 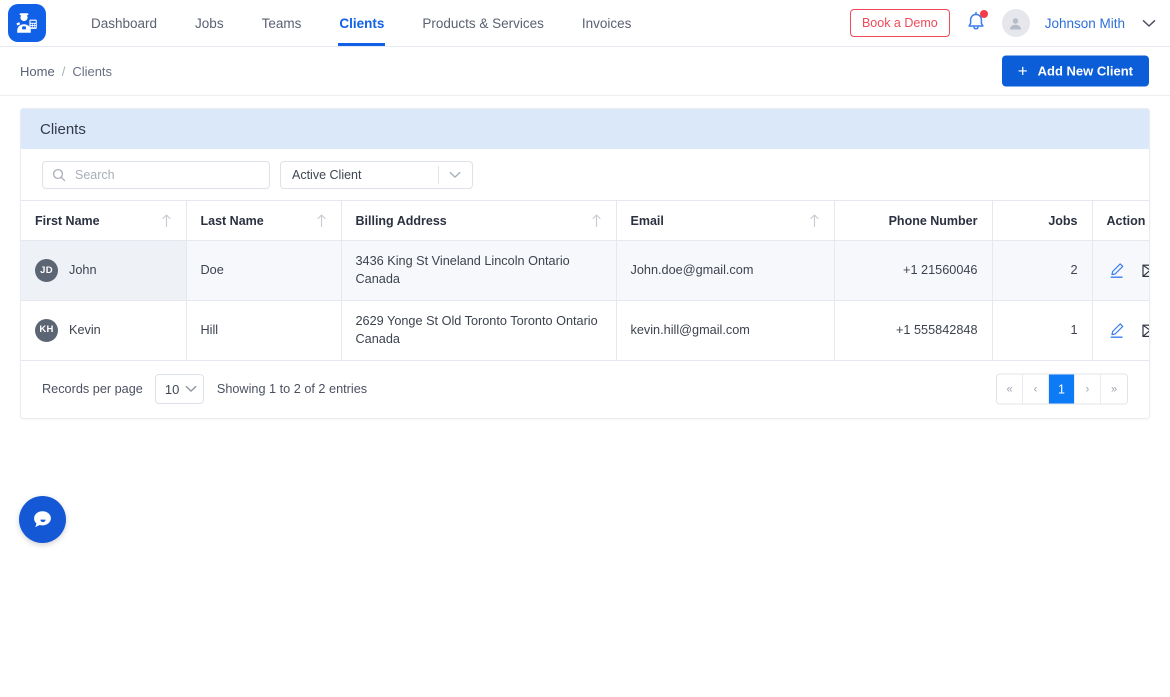 I want to click on pagination-first: «, so click(x=1010, y=389).